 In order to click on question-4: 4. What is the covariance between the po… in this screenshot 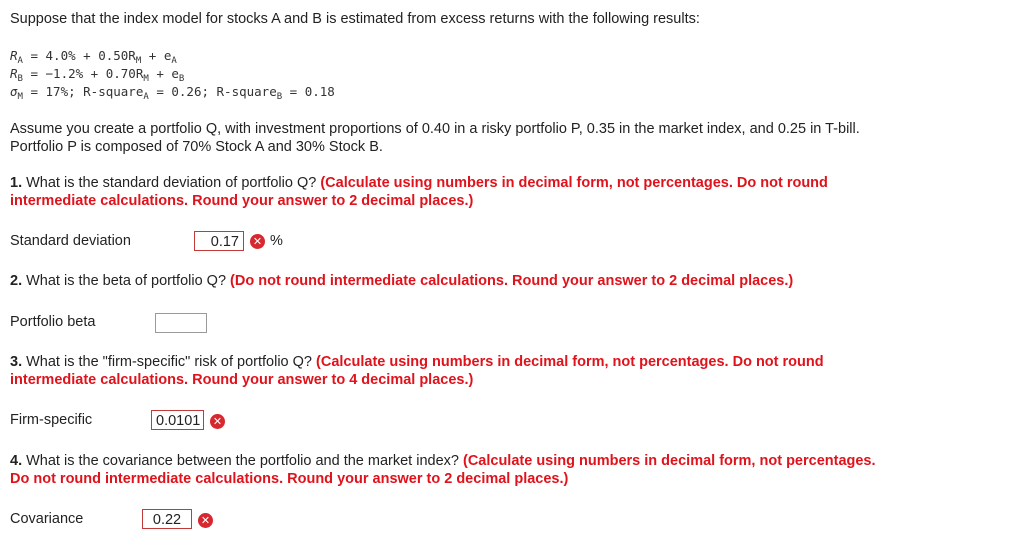, I will do `click(443, 461)`.